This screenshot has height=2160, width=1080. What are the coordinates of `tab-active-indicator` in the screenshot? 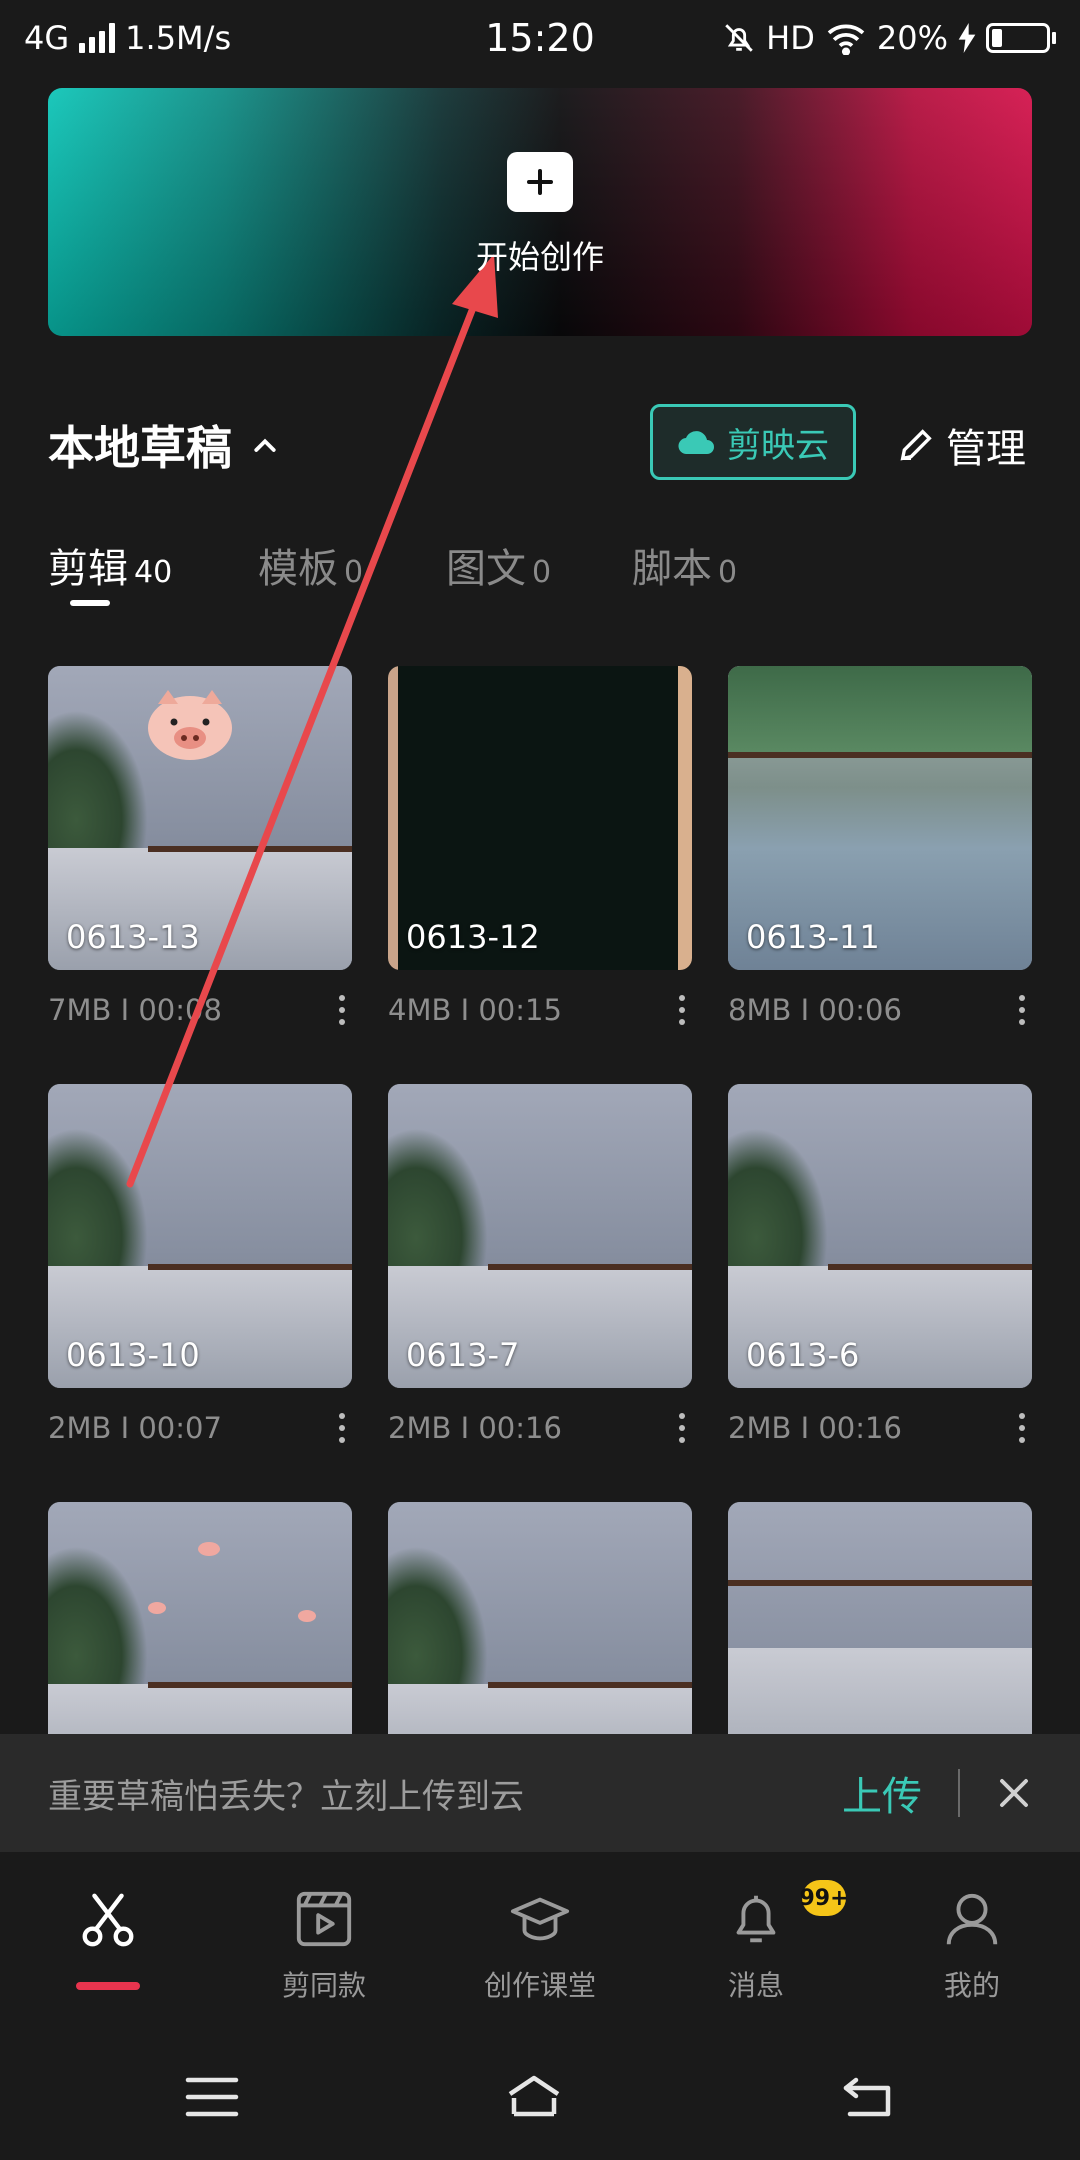 It's located at (90, 603).